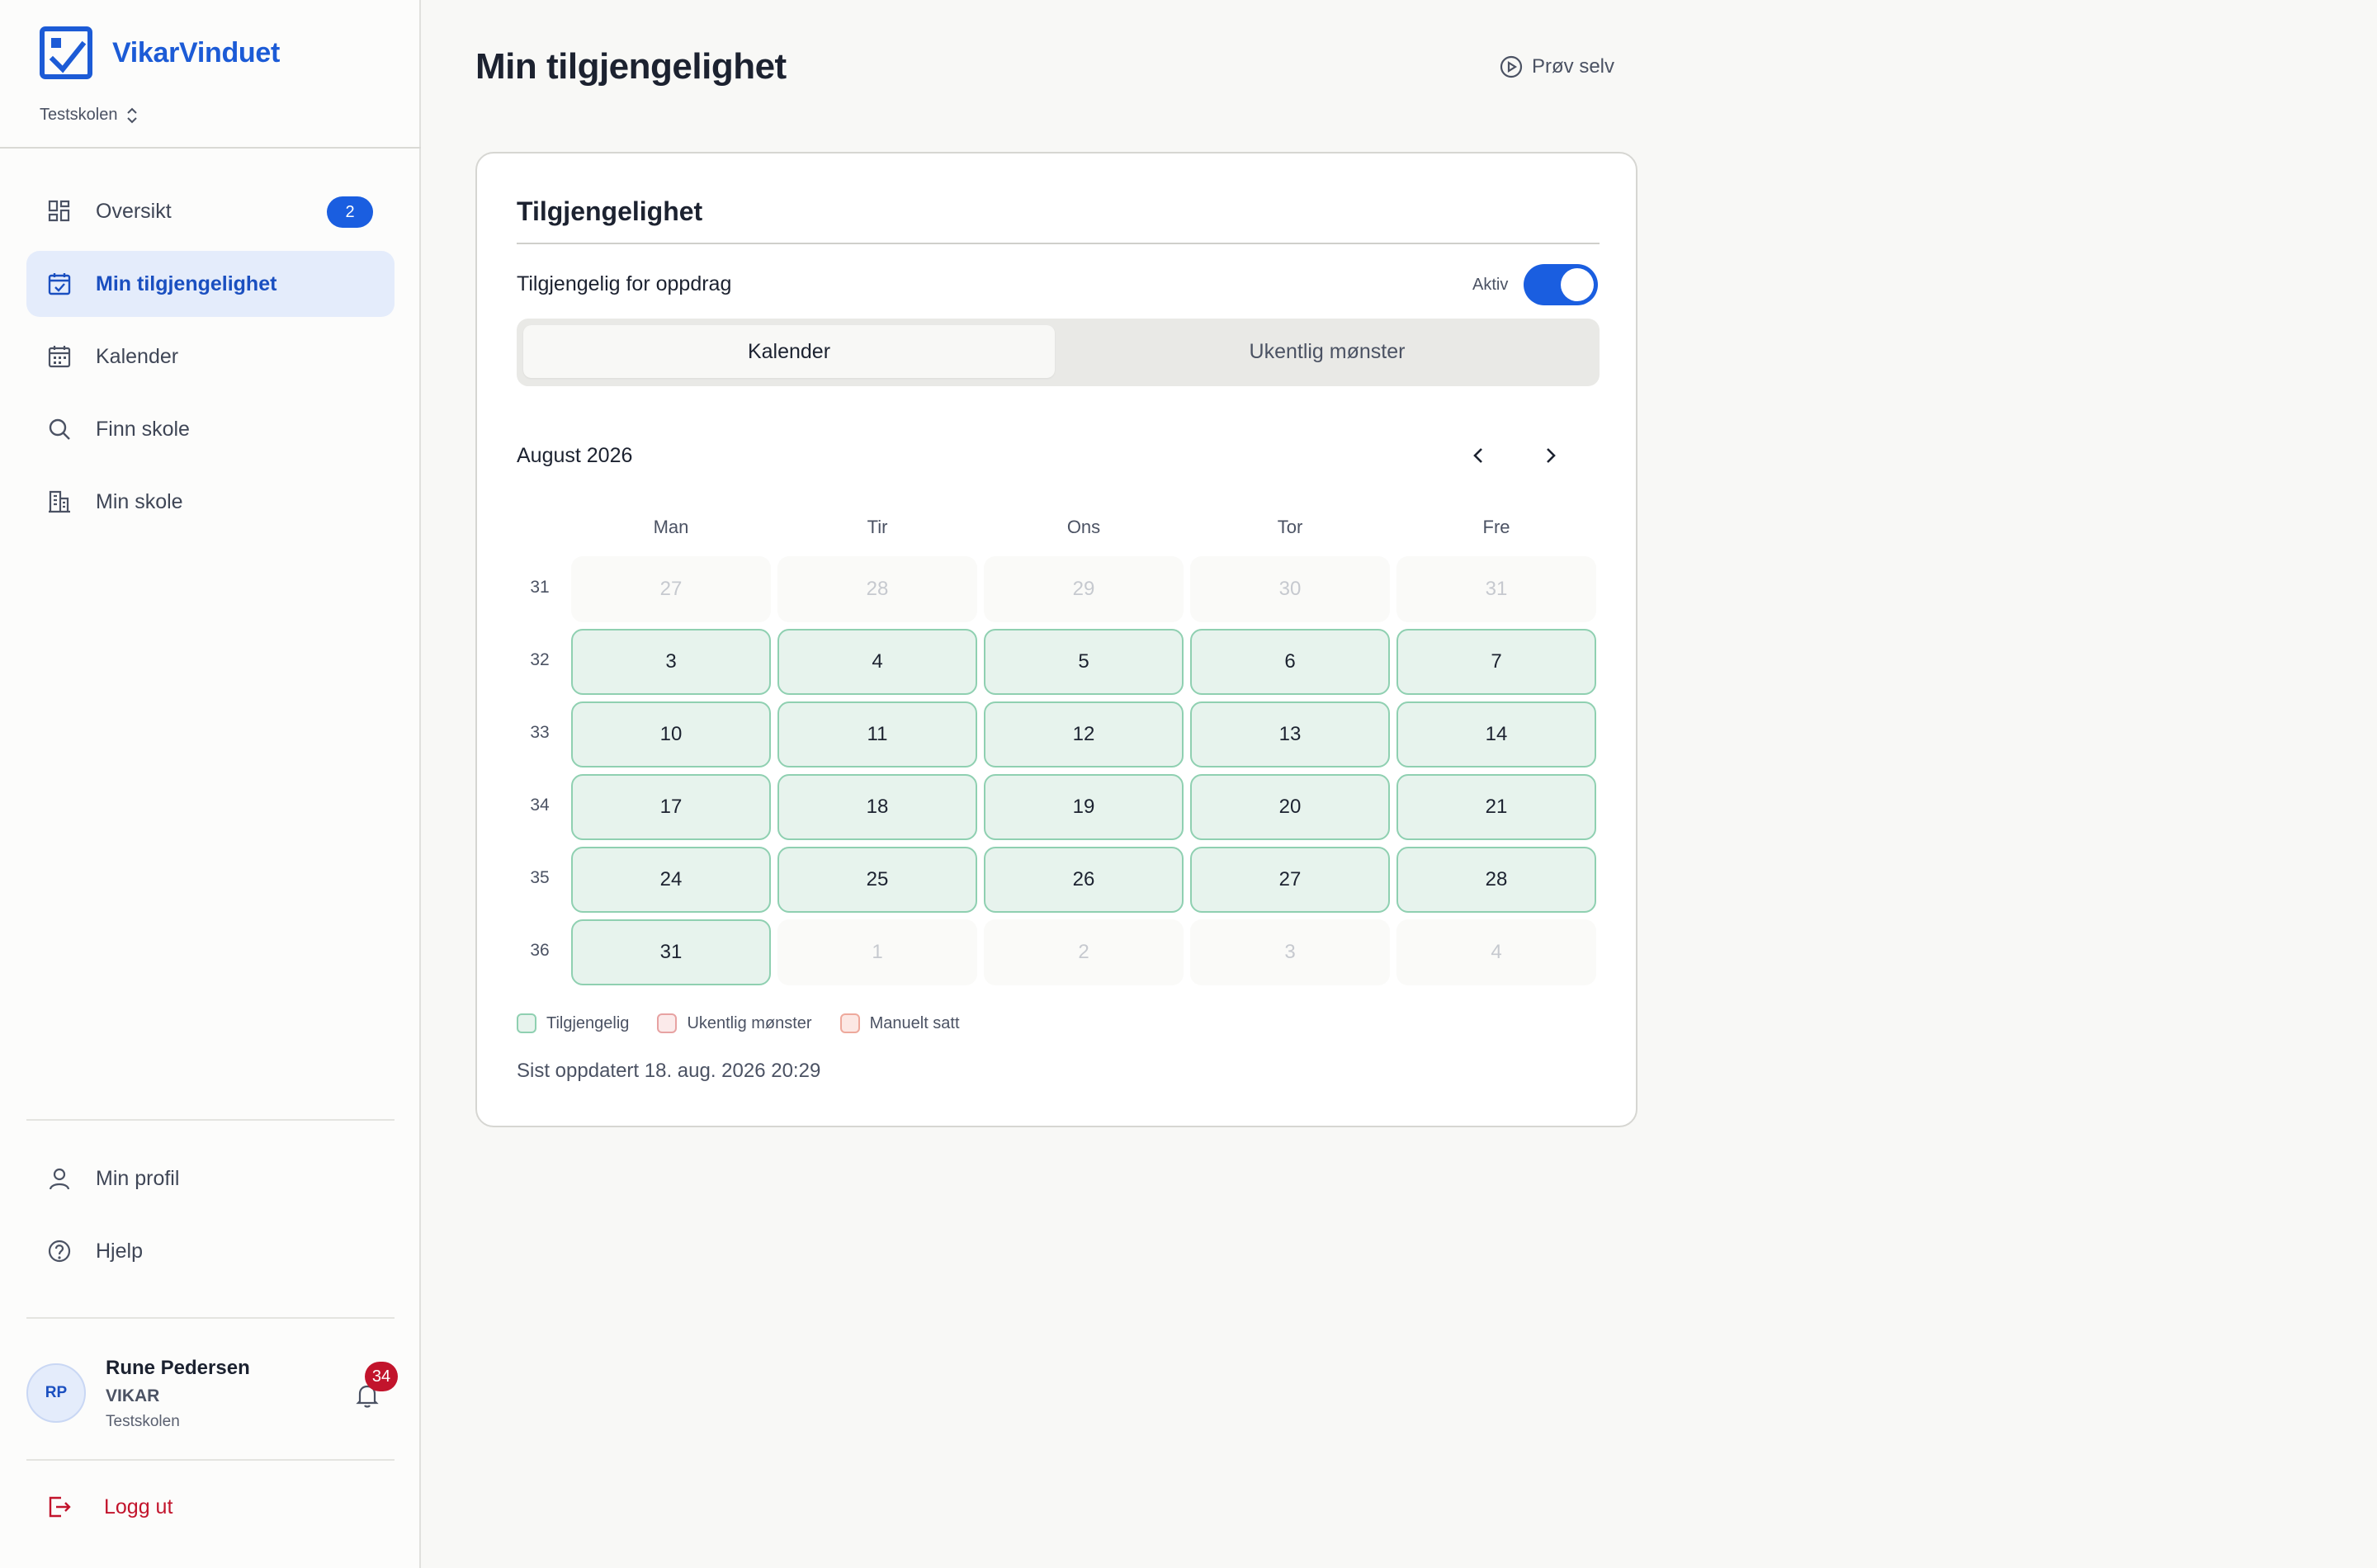 This screenshot has width=2377, height=1568. I want to click on school-switcher-label: Testskolen, so click(79, 115).